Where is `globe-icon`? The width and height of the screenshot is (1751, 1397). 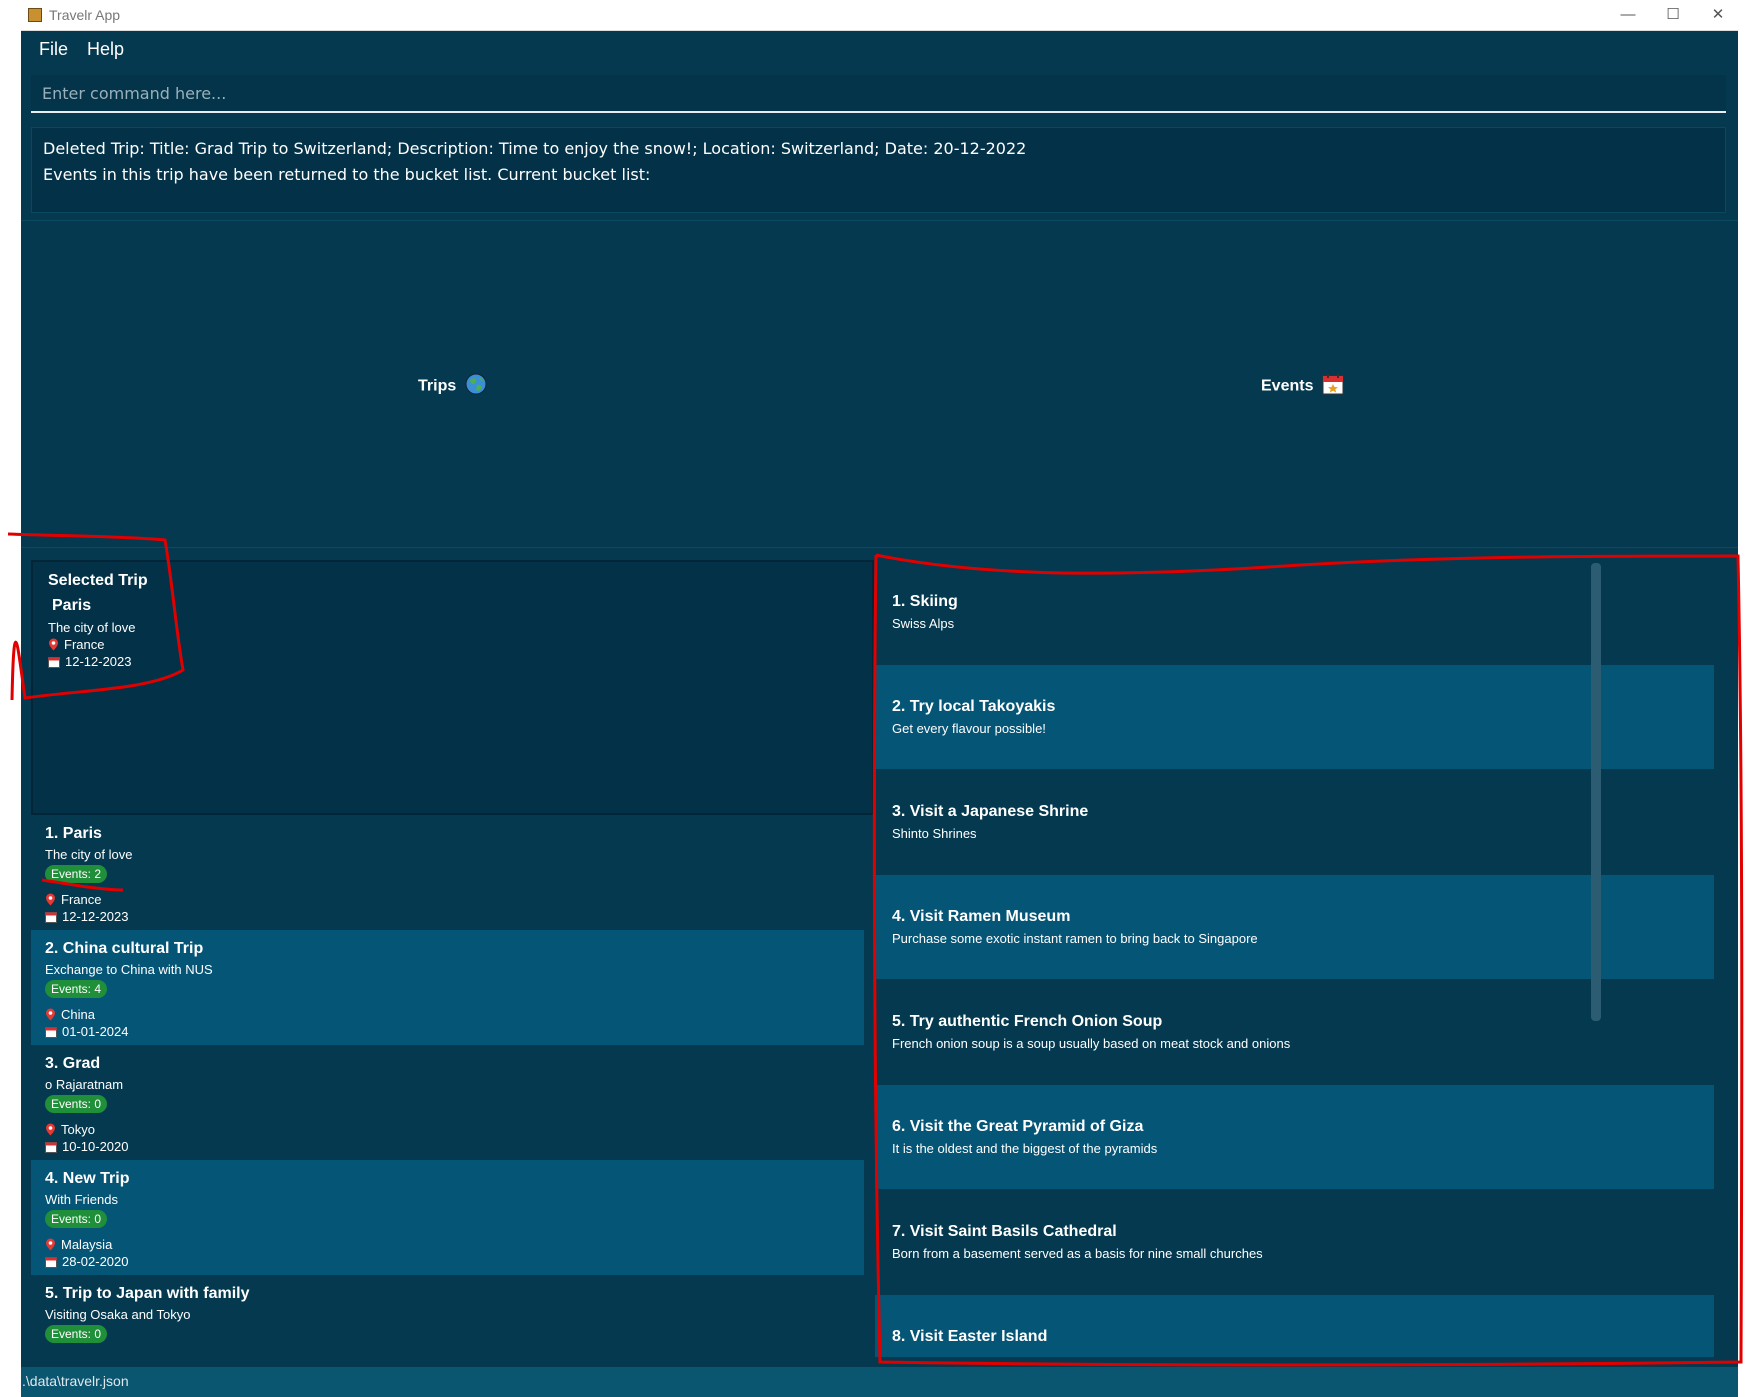 globe-icon is located at coordinates (476, 386).